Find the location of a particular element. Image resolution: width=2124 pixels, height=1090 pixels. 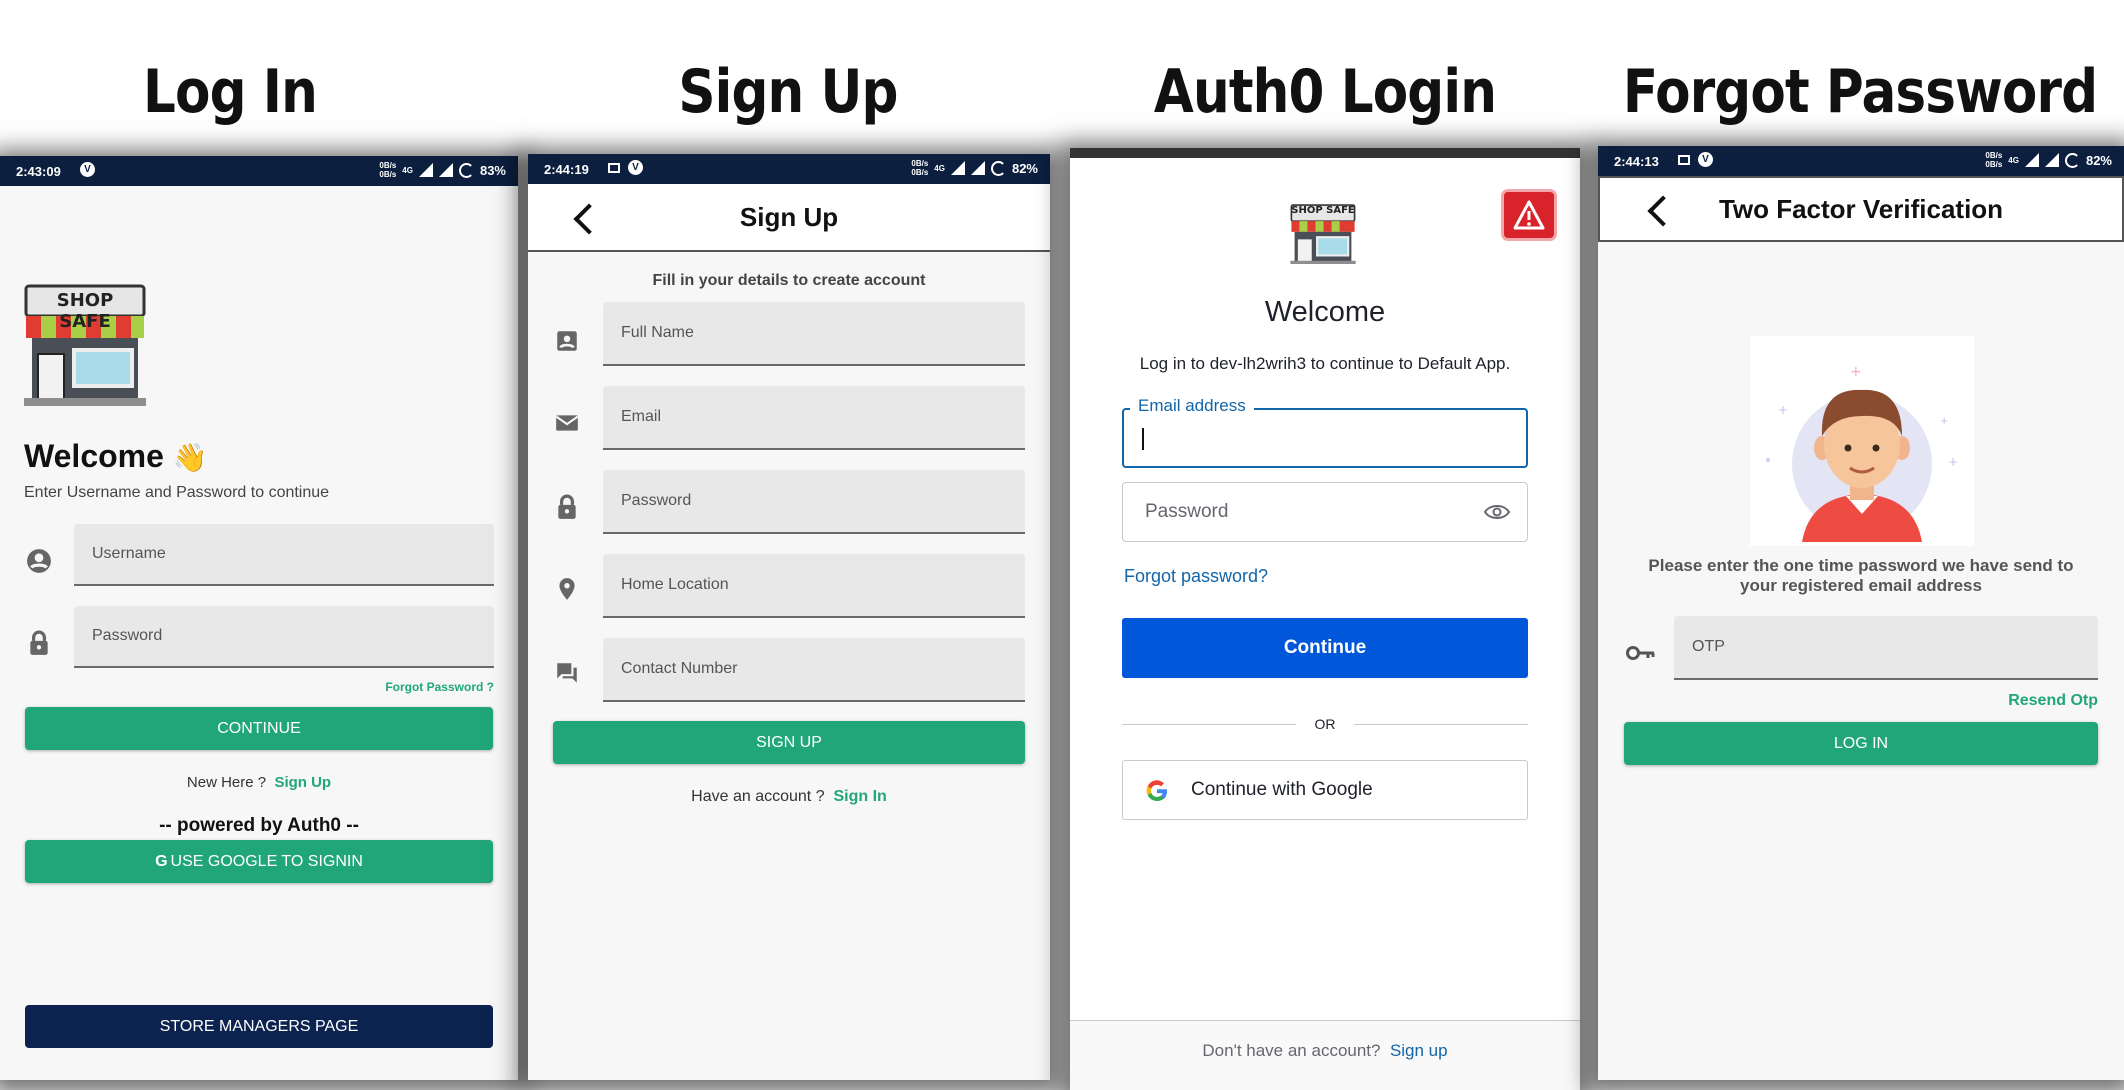

email-label: Email address is located at coordinates (1192, 406).